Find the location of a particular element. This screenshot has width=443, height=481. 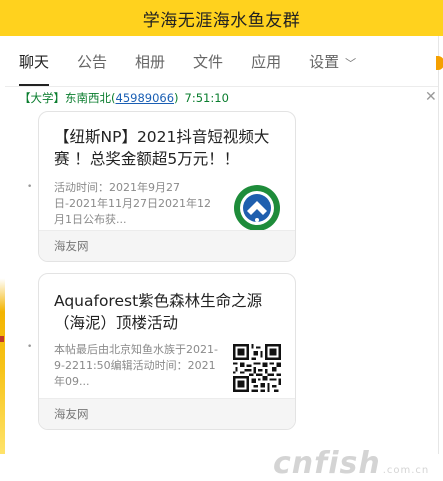

chevron-down-icon: ﹀ is located at coordinates (351, 63).